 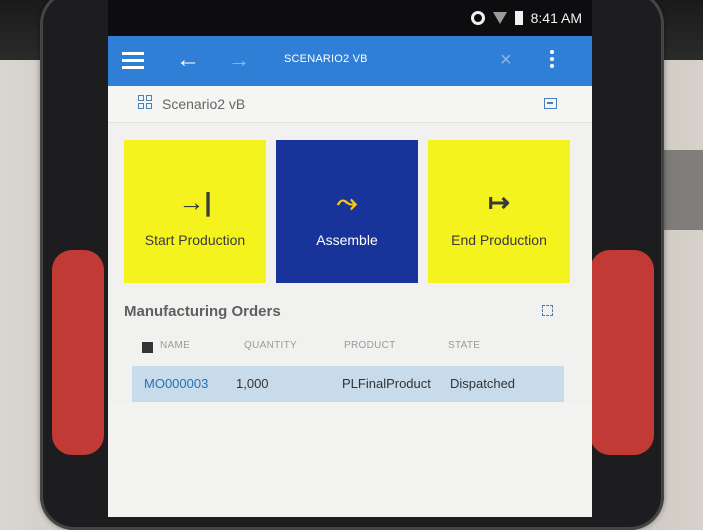 I want to click on battery-icon, so click(x=518, y=18).